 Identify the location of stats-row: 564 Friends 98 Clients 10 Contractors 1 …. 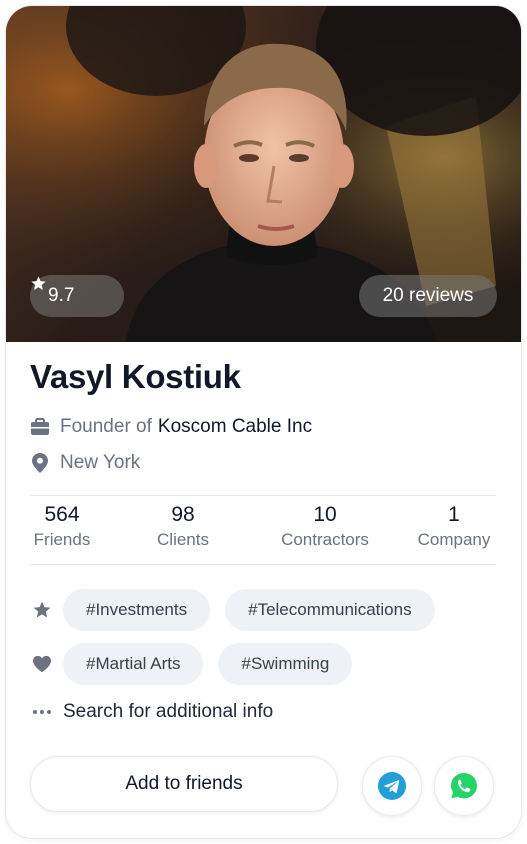
(263, 532).